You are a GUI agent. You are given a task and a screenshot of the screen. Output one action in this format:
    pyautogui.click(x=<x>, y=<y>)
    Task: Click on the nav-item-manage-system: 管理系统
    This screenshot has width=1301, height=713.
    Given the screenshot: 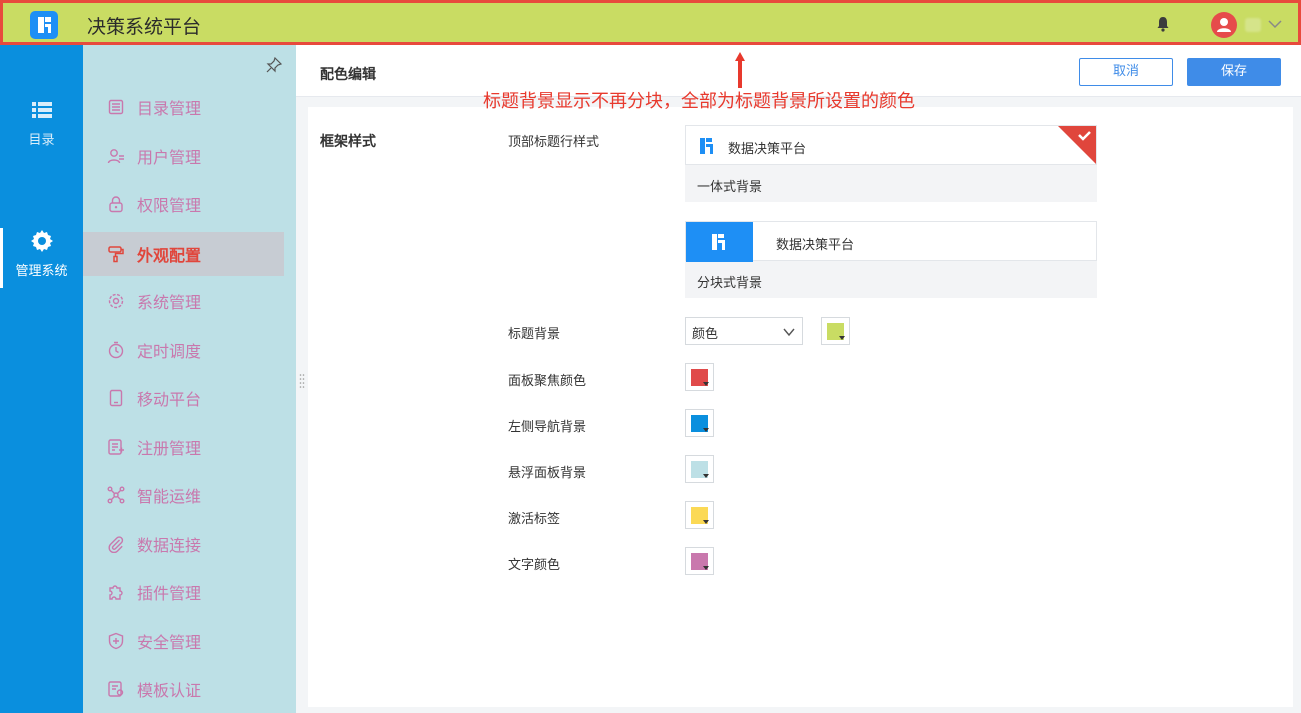 What is the action you would take?
    pyautogui.click(x=41, y=253)
    